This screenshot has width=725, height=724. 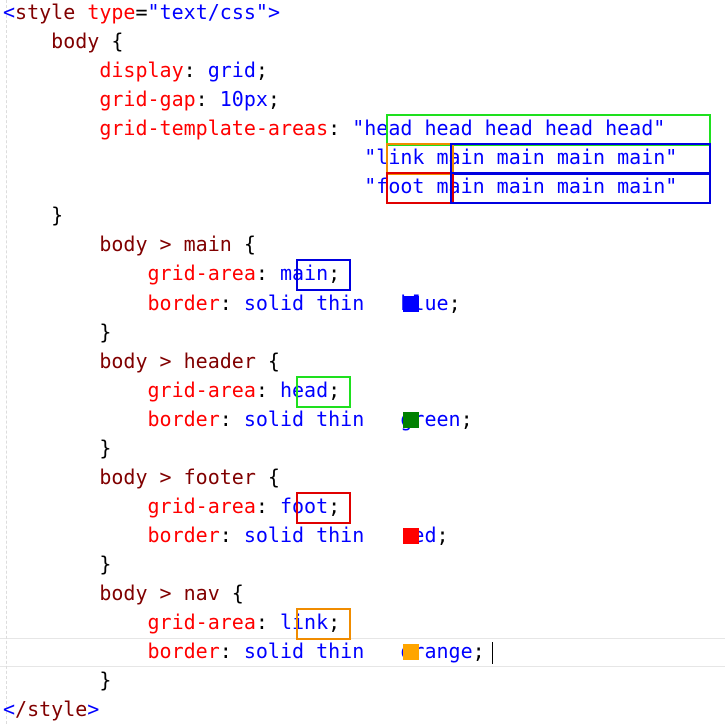 I want to click on code-line: grid-area: foot;, so click(x=172, y=506).